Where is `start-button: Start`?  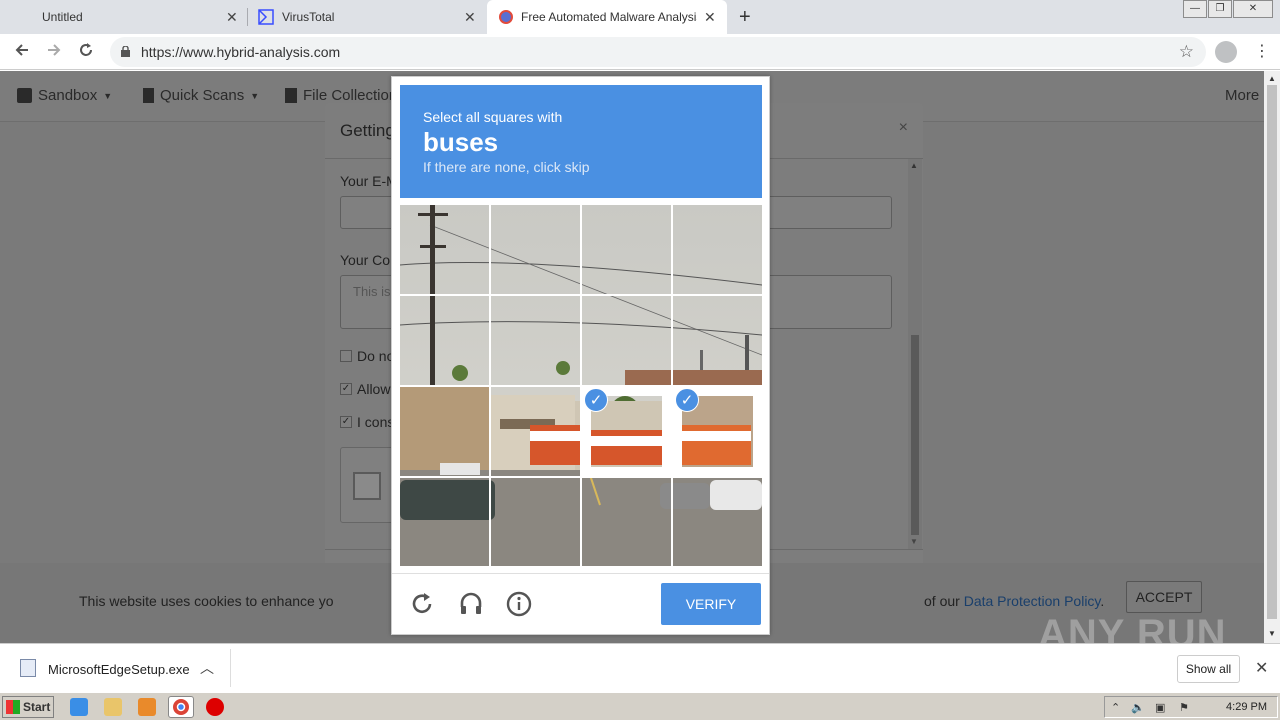 start-button: Start is located at coordinates (28, 707).